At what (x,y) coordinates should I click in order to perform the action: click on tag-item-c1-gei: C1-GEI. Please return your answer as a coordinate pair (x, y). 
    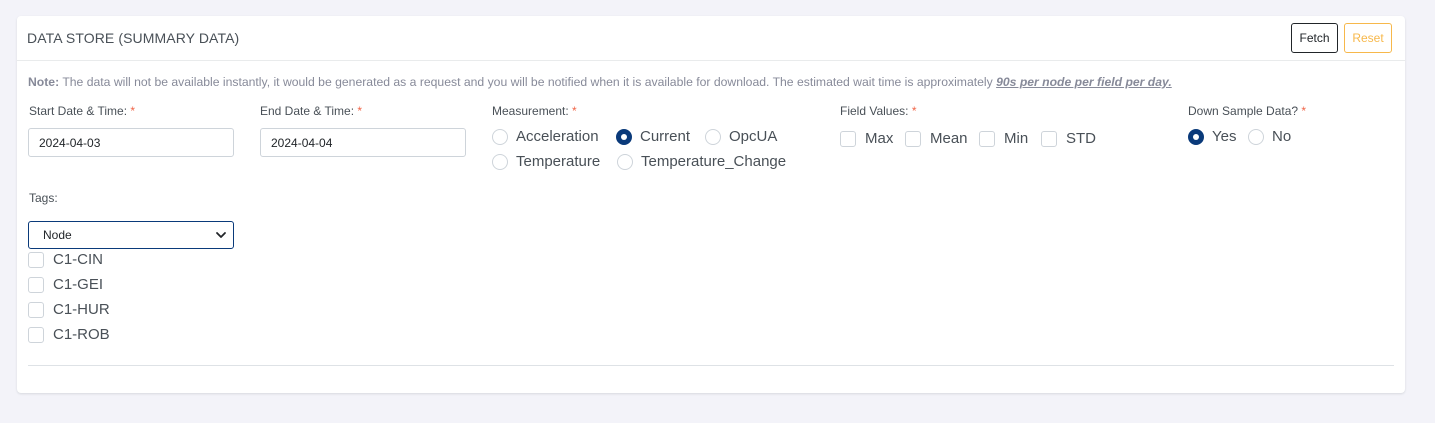
    Looking at the image, I should click on (65, 284).